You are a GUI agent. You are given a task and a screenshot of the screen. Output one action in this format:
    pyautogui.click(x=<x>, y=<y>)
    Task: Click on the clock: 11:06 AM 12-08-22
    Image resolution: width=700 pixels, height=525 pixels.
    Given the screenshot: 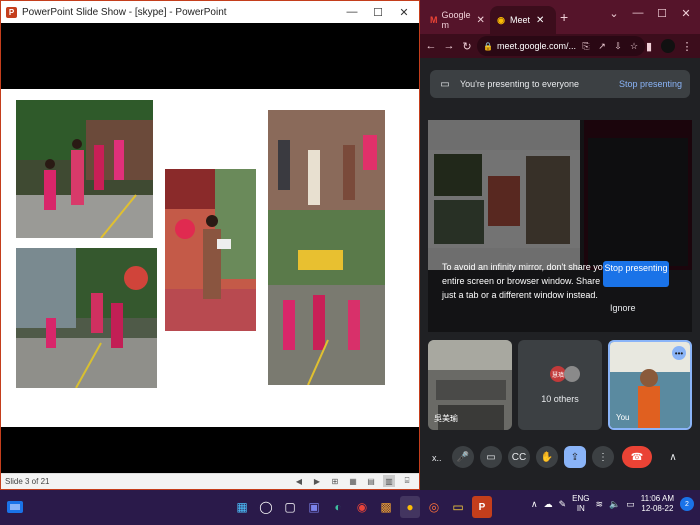 What is the action you would take?
    pyautogui.click(x=657, y=504)
    